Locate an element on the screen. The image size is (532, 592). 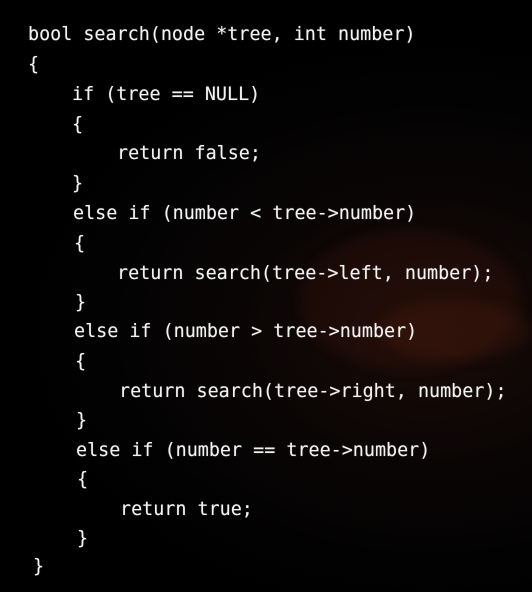
code-line: else if (number > tree->number) is located at coordinates (246, 331).